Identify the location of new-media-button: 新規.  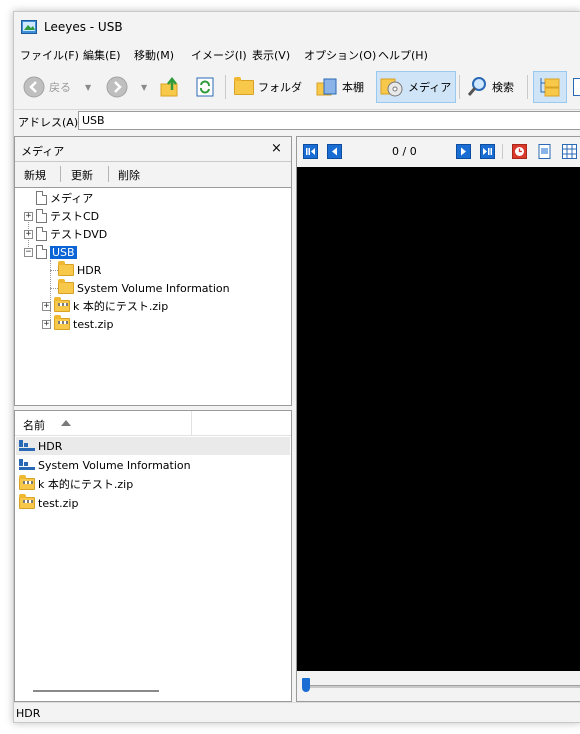
(35, 175).